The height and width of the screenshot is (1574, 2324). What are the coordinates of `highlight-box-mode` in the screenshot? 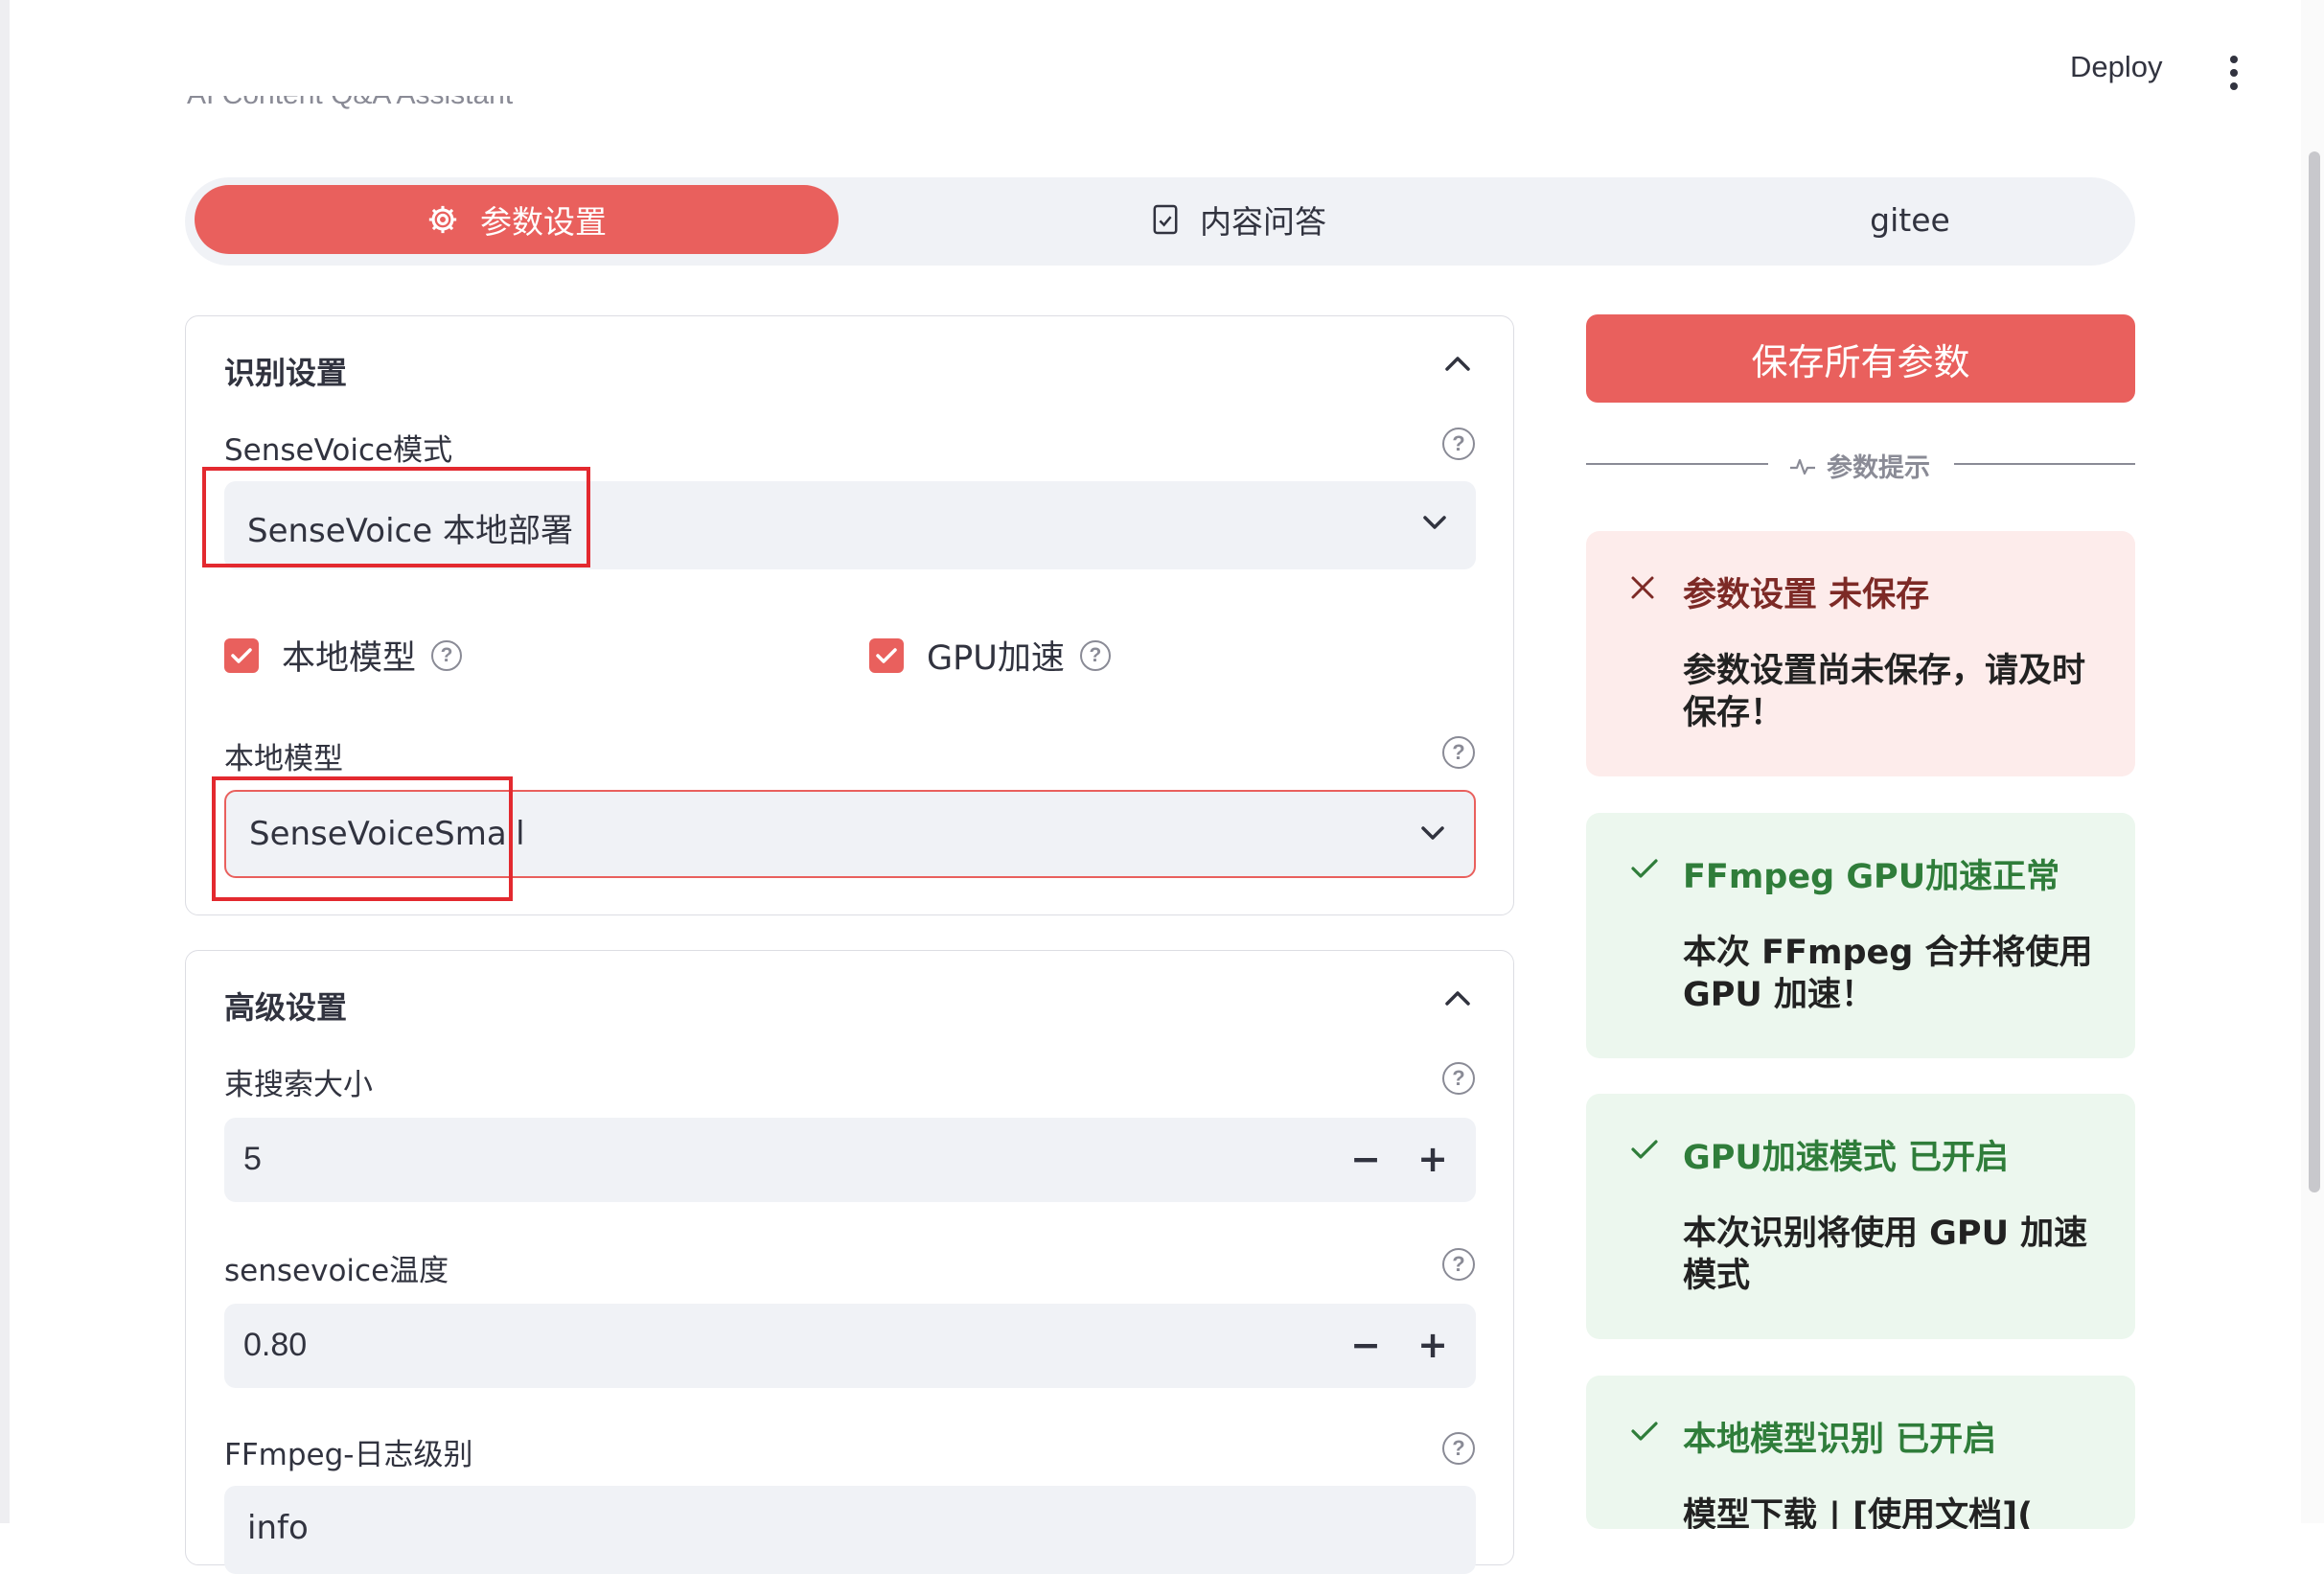 It's located at (396, 517).